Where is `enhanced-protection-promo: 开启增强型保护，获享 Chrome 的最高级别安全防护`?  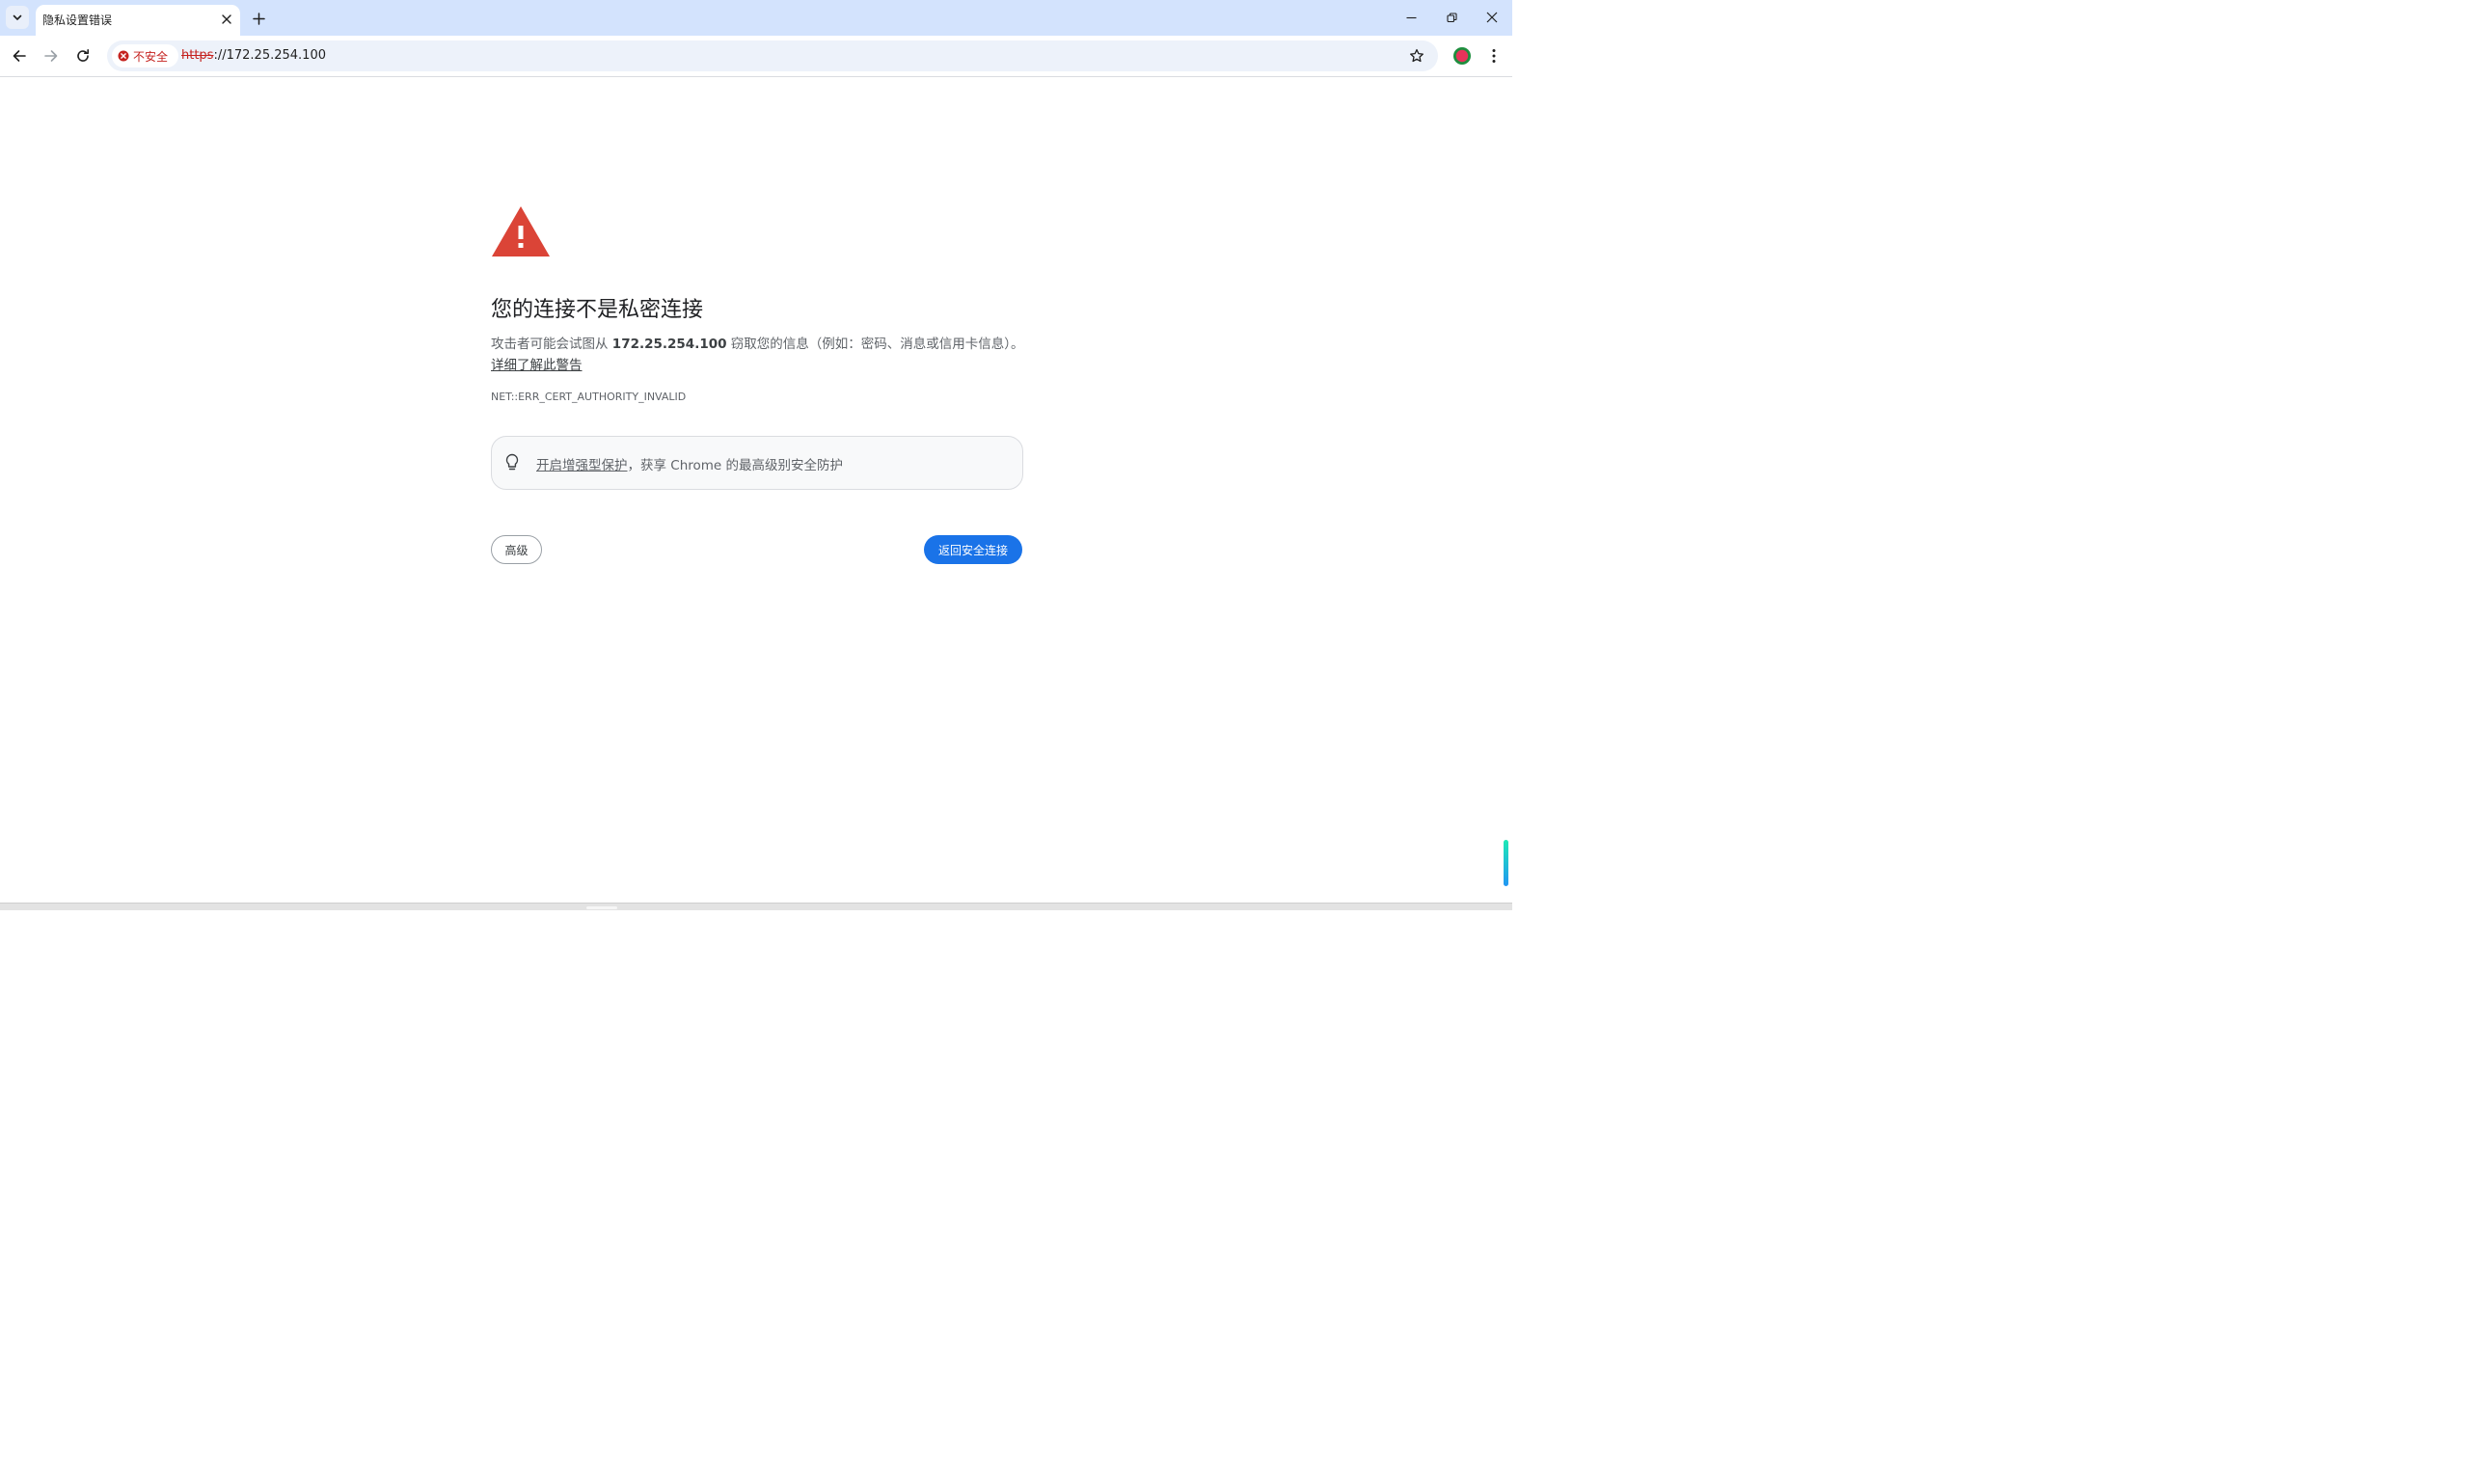
enhanced-protection-promo: 开启增强型保护，获享 Chrome 的最高级别安全防护 is located at coordinates (757, 463).